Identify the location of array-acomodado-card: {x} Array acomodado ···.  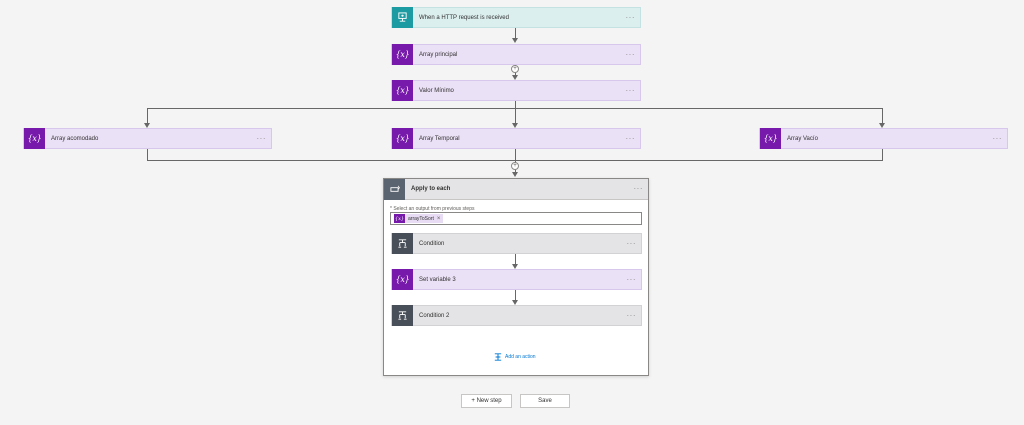
(147, 138).